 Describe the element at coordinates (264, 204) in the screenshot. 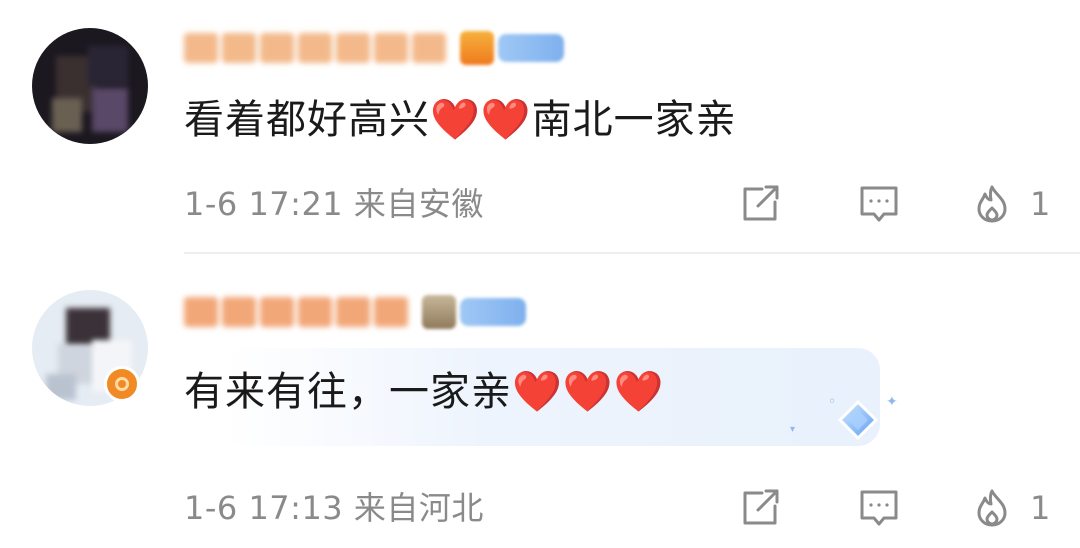

I see `comment-time: 1-6 17:21` at that location.